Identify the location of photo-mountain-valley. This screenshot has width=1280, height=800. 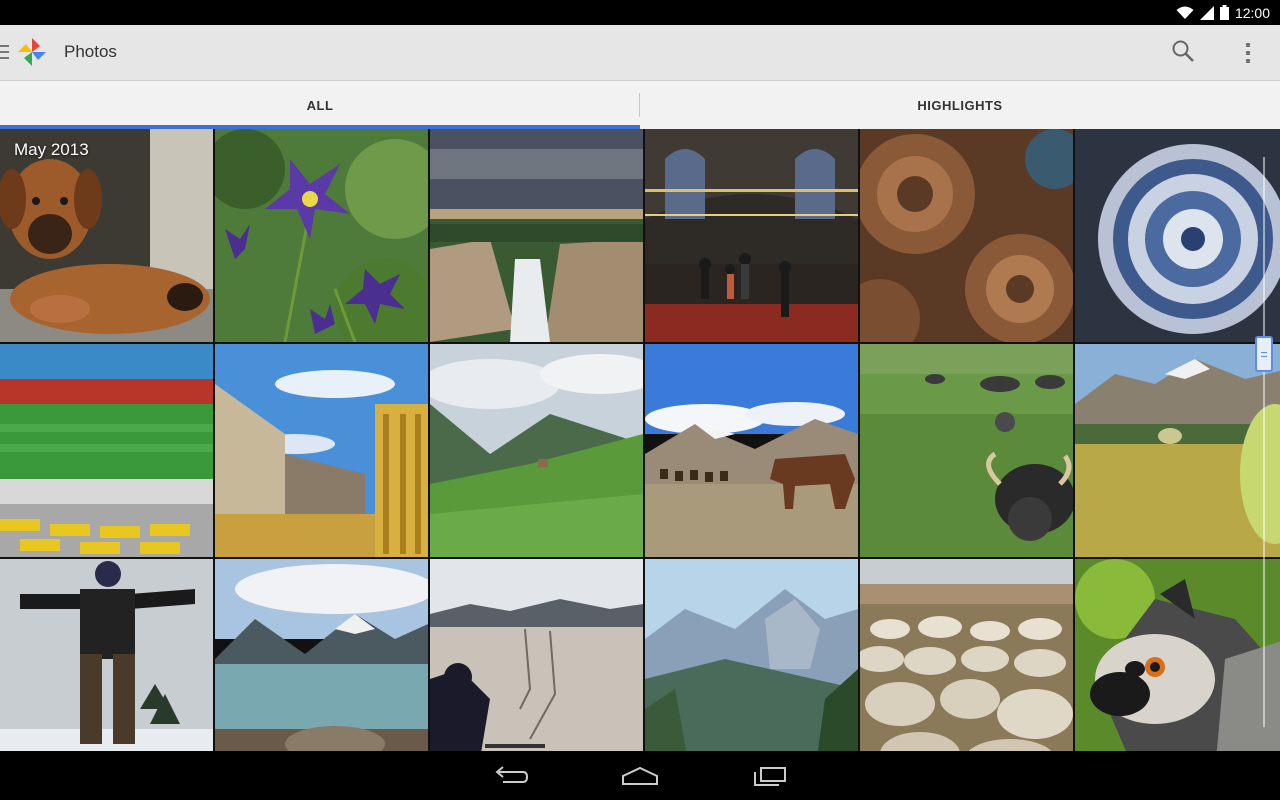
(536, 450).